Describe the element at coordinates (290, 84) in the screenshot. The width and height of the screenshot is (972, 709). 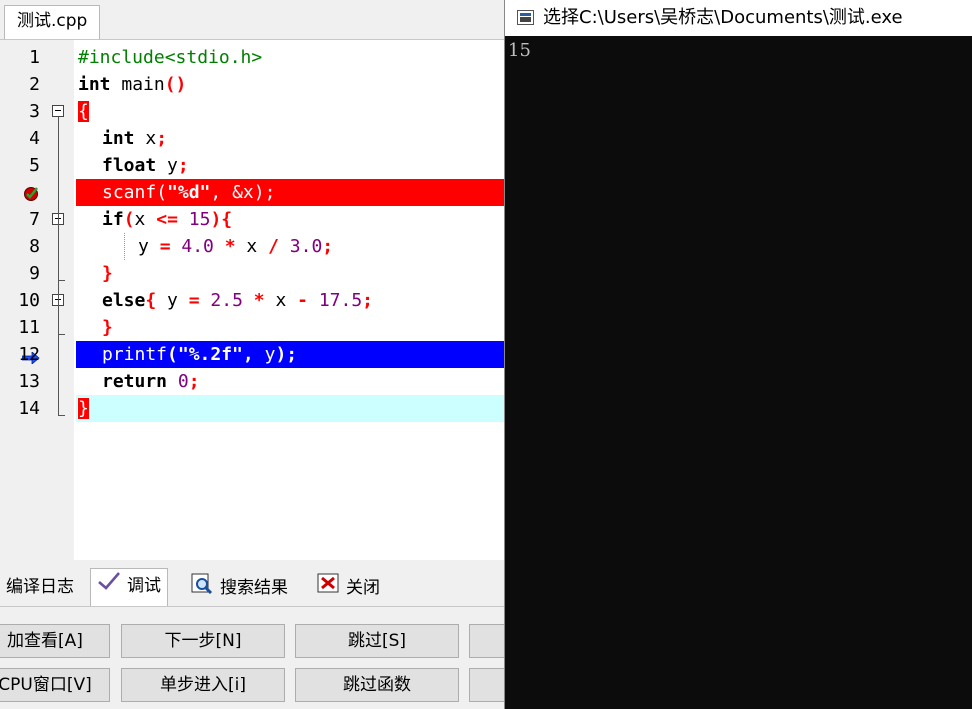
I see `code-line: int main()` at that location.